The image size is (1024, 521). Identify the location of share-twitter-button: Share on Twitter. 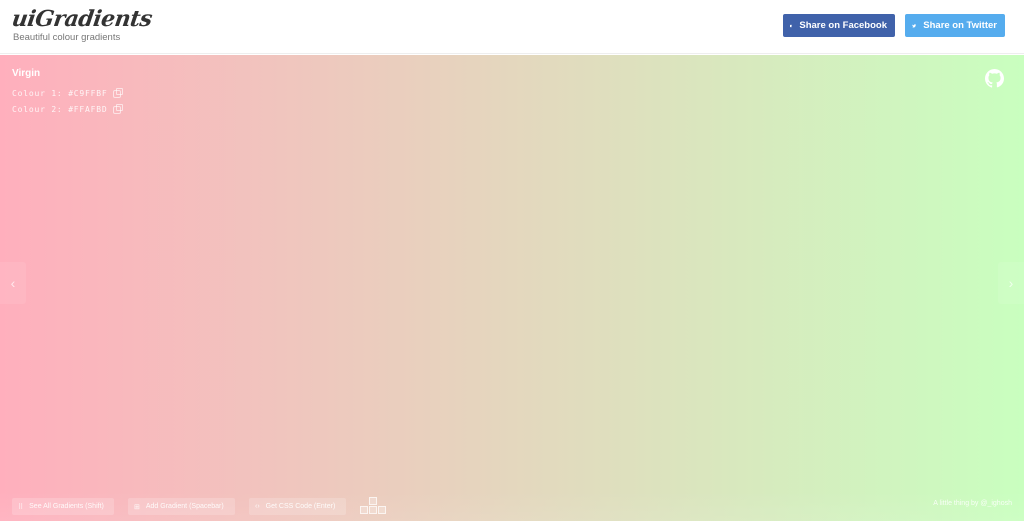
(955, 25).